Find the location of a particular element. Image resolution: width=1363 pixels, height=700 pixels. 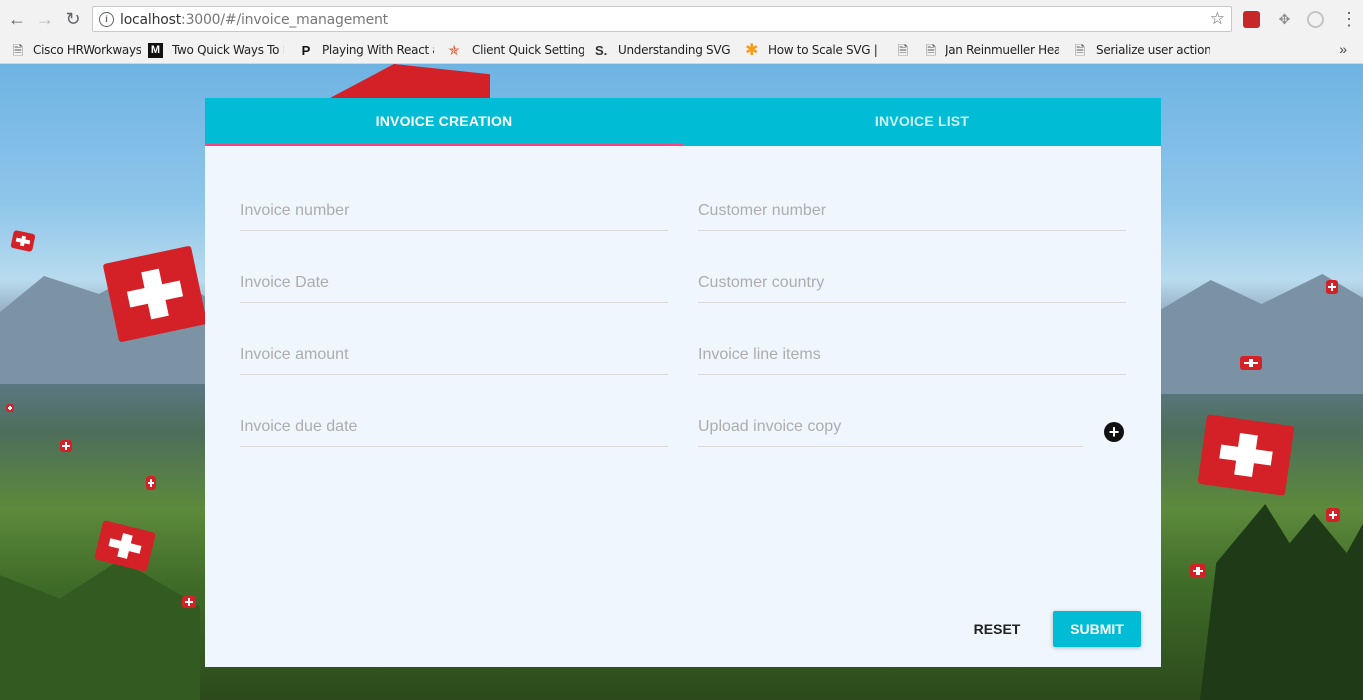

tab-bar: INVOICE CREATION INVOICE LIST is located at coordinates (683, 122).